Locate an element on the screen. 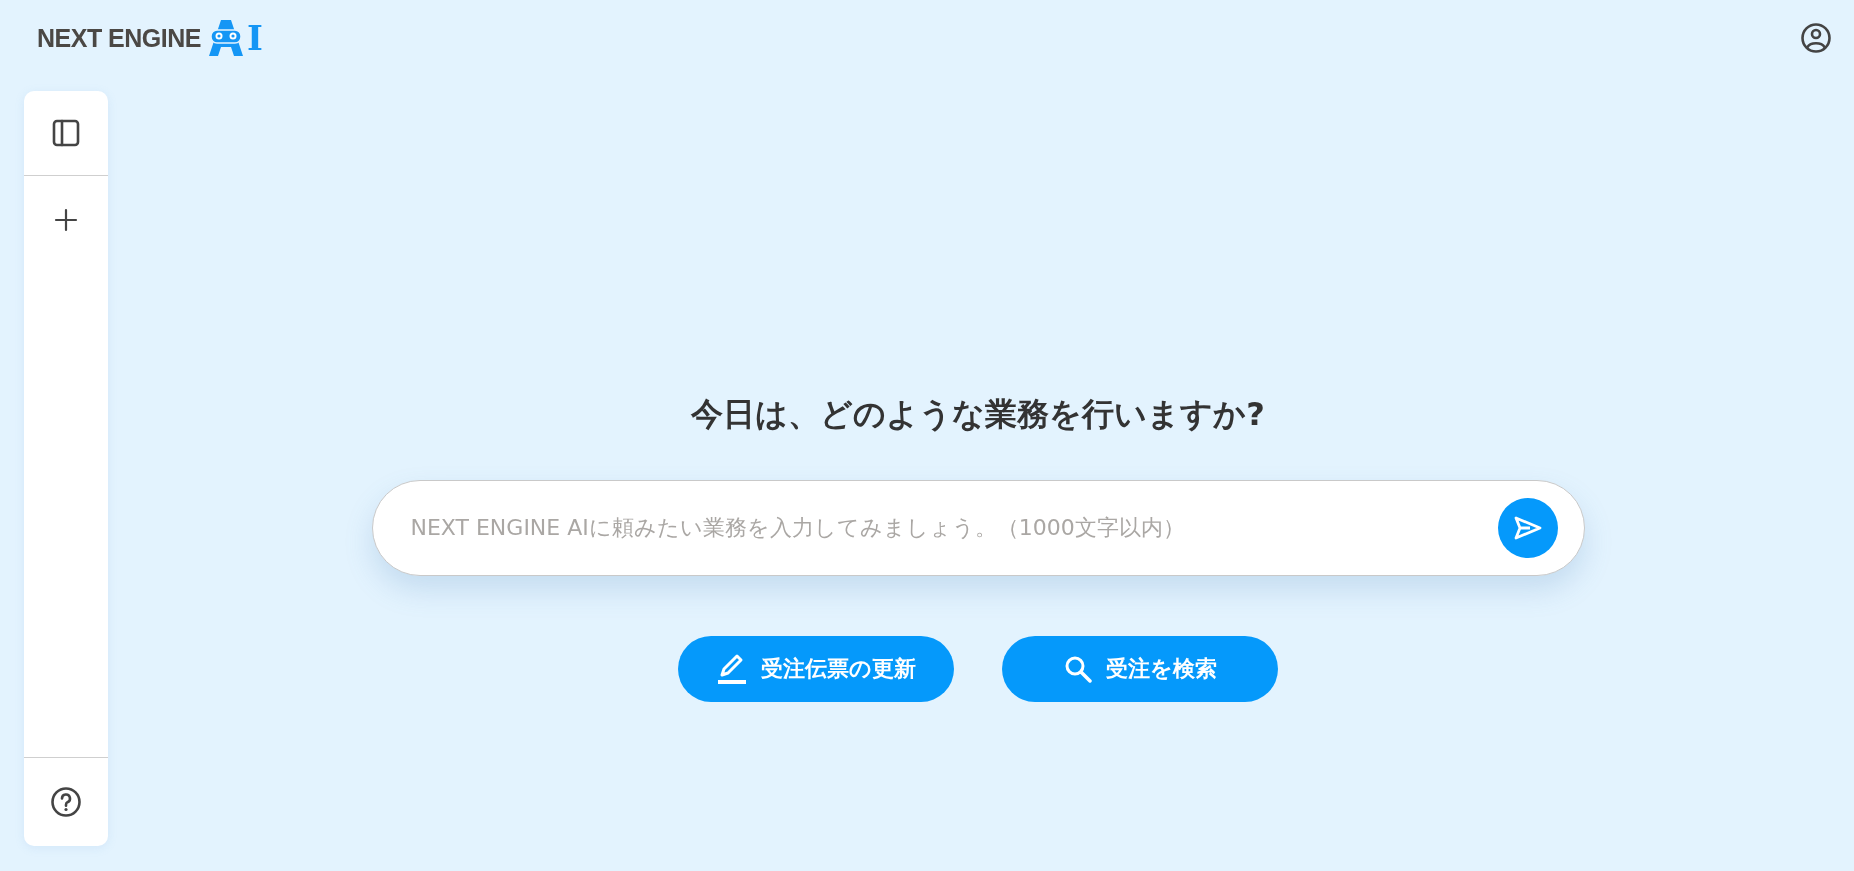 The height and width of the screenshot is (871, 1854). sidebar-toggle-button is located at coordinates (66, 133).